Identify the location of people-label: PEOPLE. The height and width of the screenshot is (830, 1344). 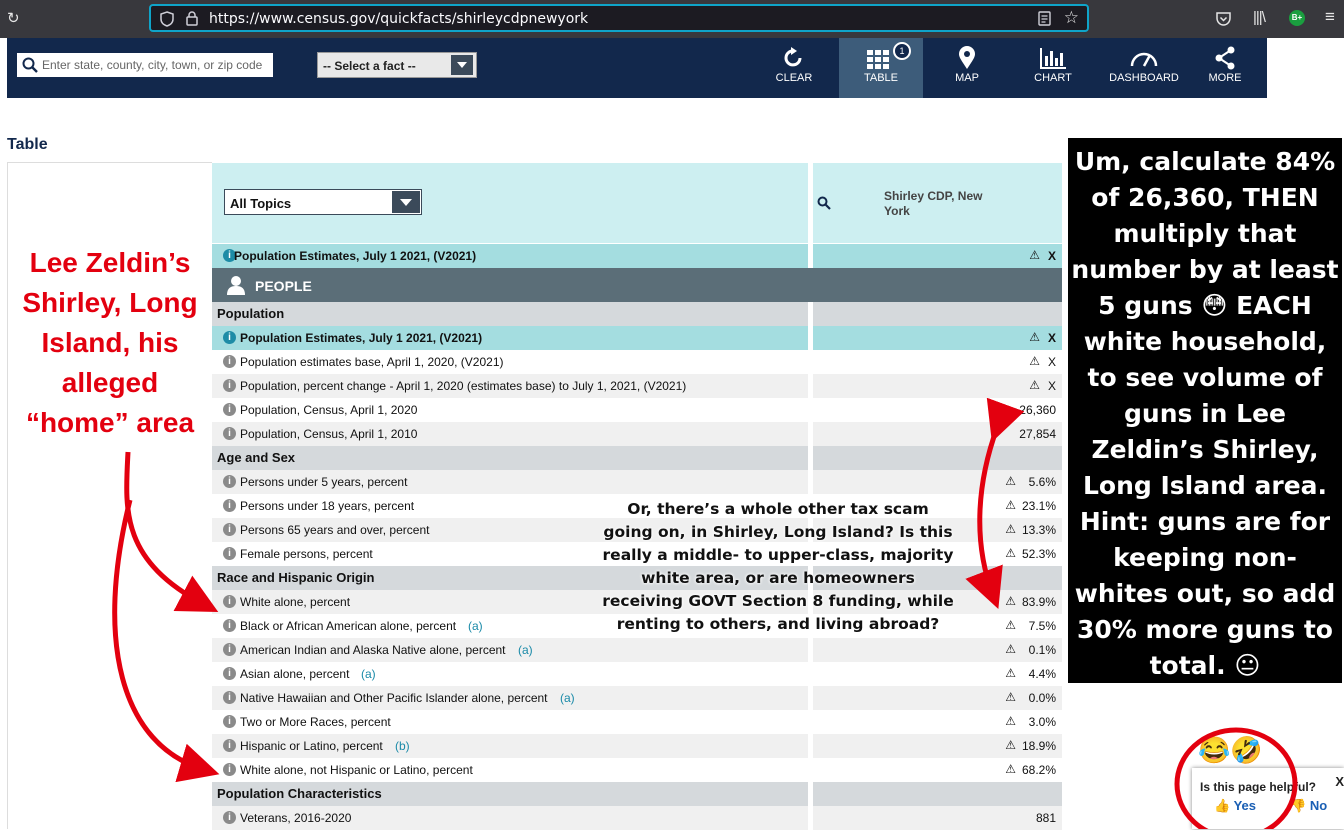
(283, 286).